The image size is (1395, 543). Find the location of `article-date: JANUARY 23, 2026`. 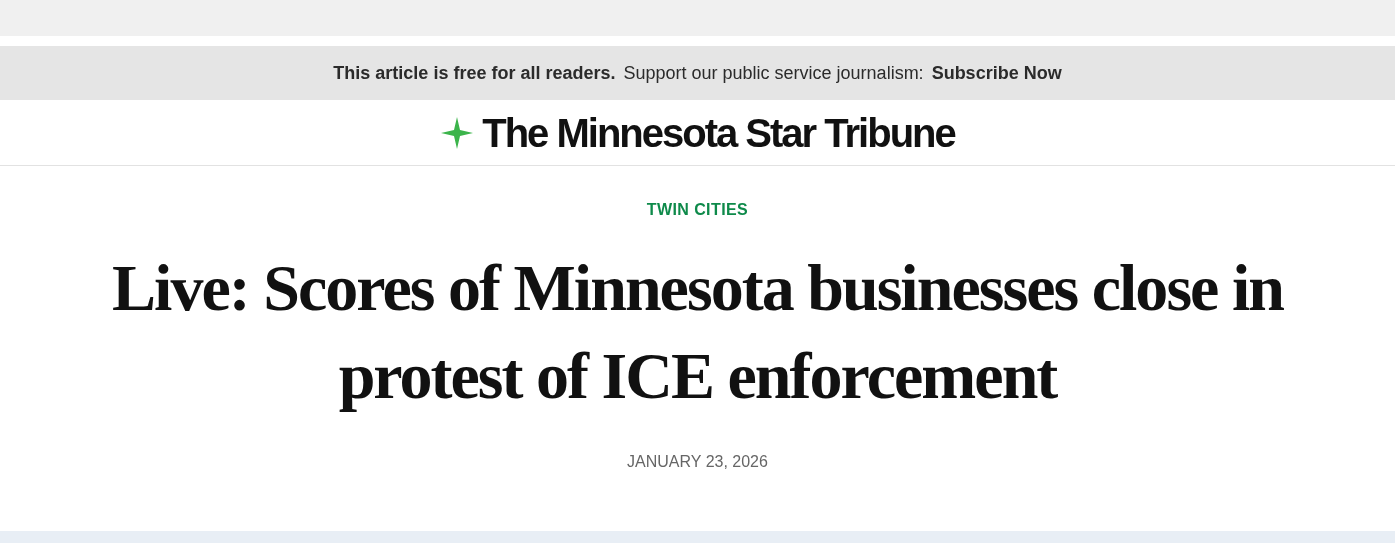

article-date: JANUARY 23, 2026 is located at coordinates (697, 462).